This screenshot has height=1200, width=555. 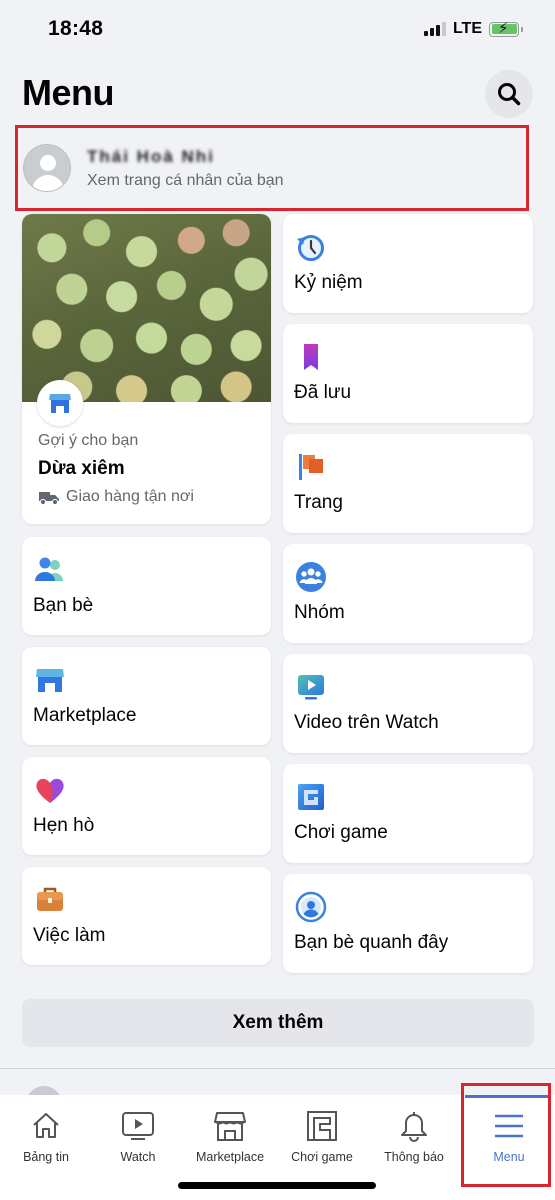 What do you see at coordinates (49, 498) in the screenshot?
I see `truck-icon` at bounding box center [49, 498].